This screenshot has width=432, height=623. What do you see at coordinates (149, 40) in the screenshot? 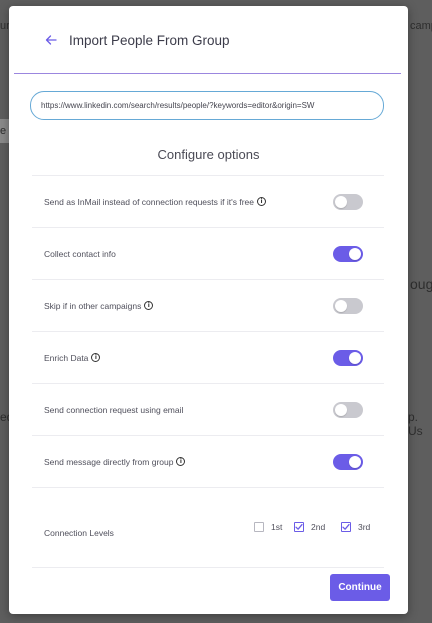
I see `modal-title: Import People From Group` at bounding box center [149, 40].